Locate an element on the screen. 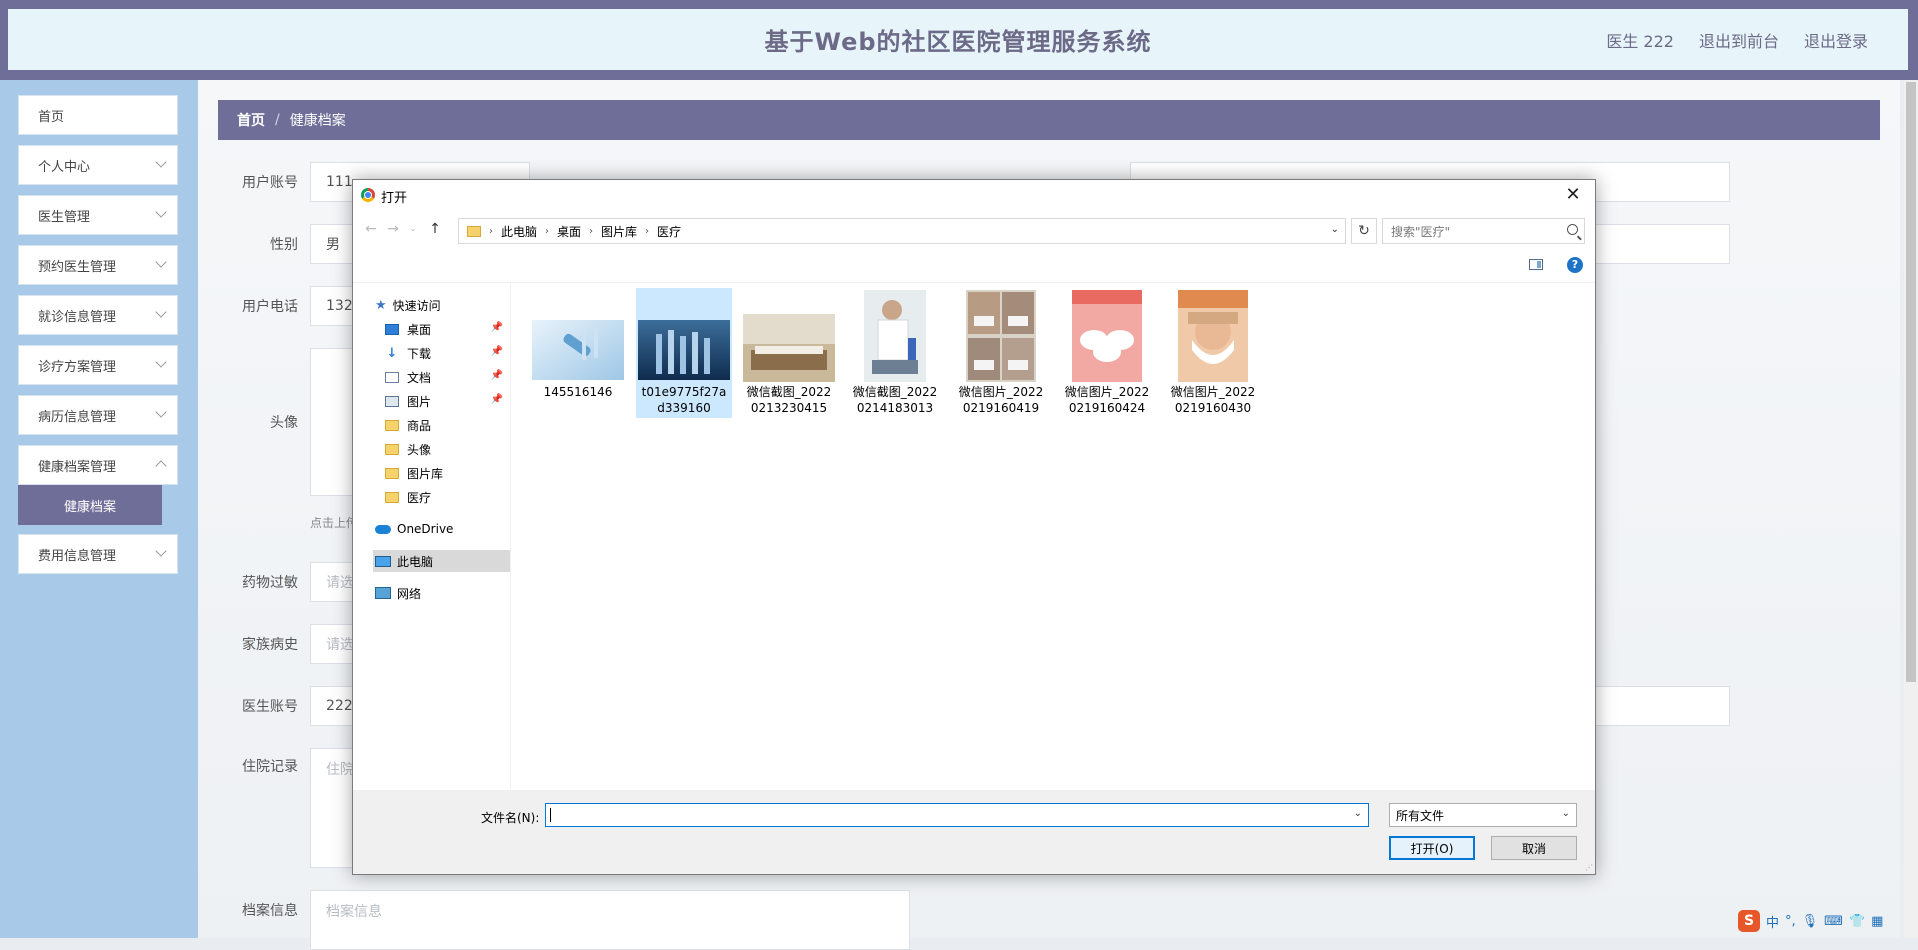 The image size is (1918, 950). sidebar-item-health-archive-management: 健康档案管理 is located at coordinates (98, 465).